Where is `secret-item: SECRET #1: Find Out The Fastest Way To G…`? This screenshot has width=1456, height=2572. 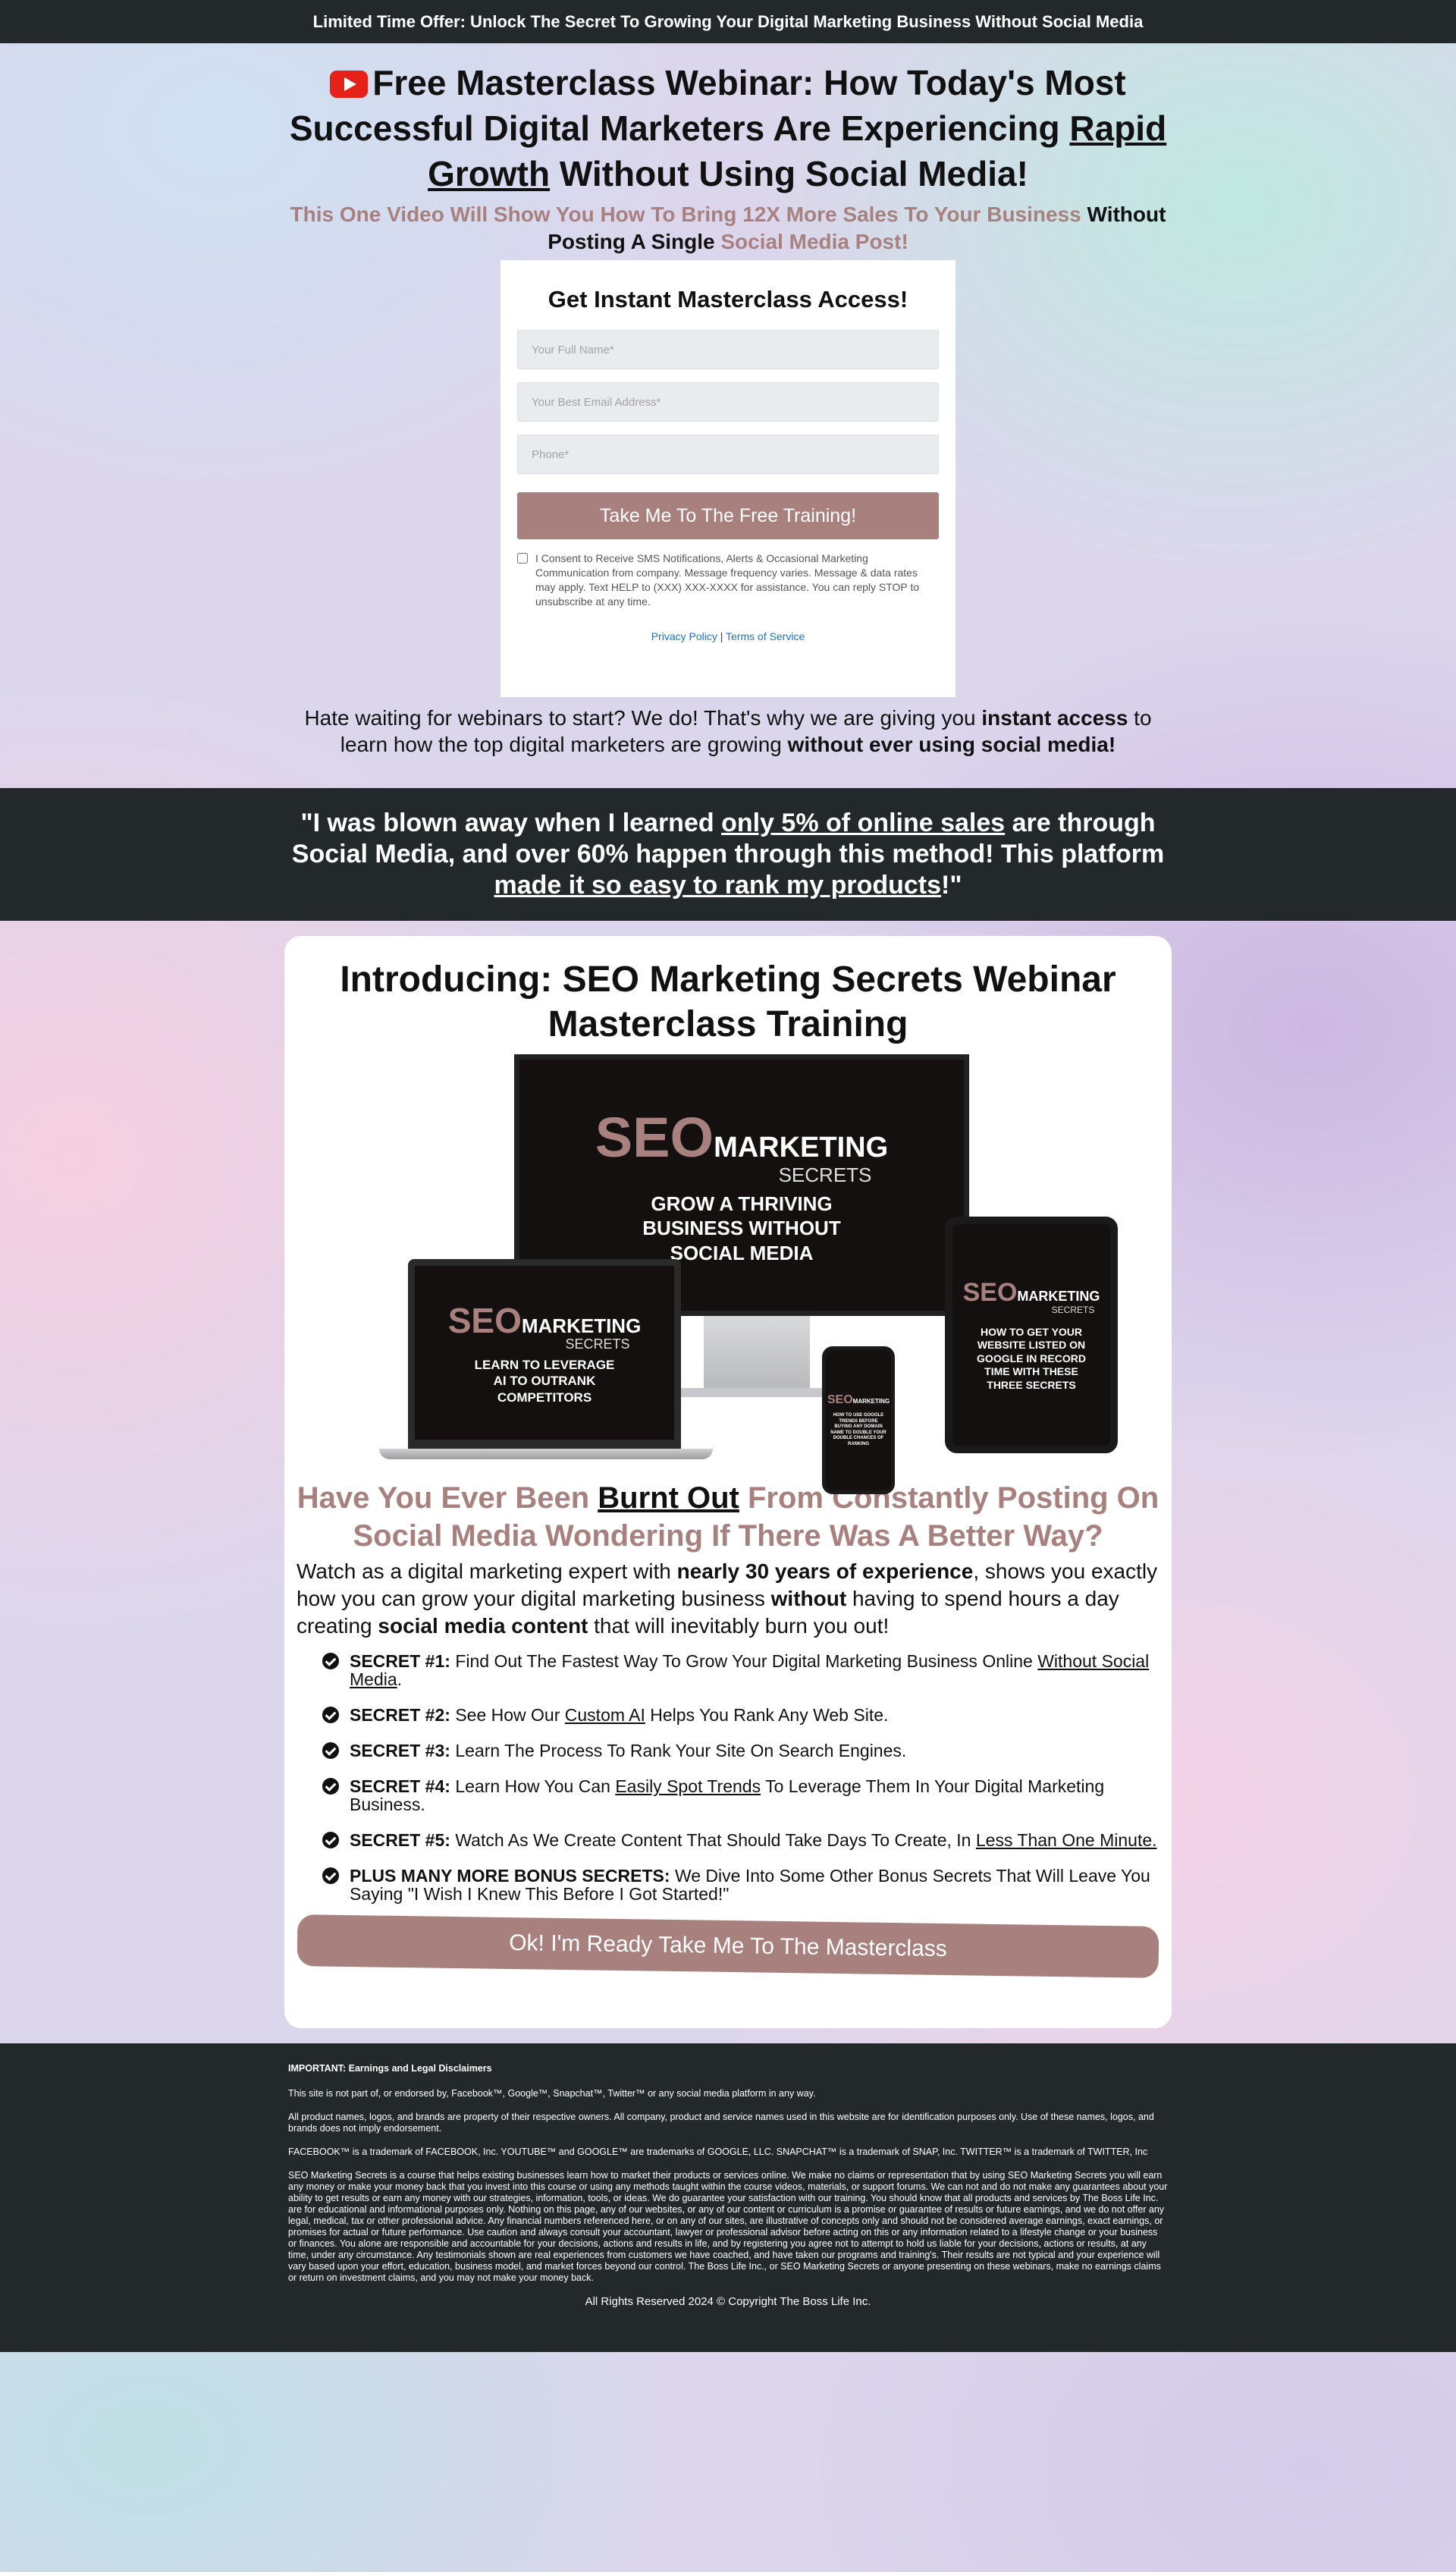 secret-item: SECRET #1: Find Out The Fastest Way To G… is located at coordinates (740, 1670).